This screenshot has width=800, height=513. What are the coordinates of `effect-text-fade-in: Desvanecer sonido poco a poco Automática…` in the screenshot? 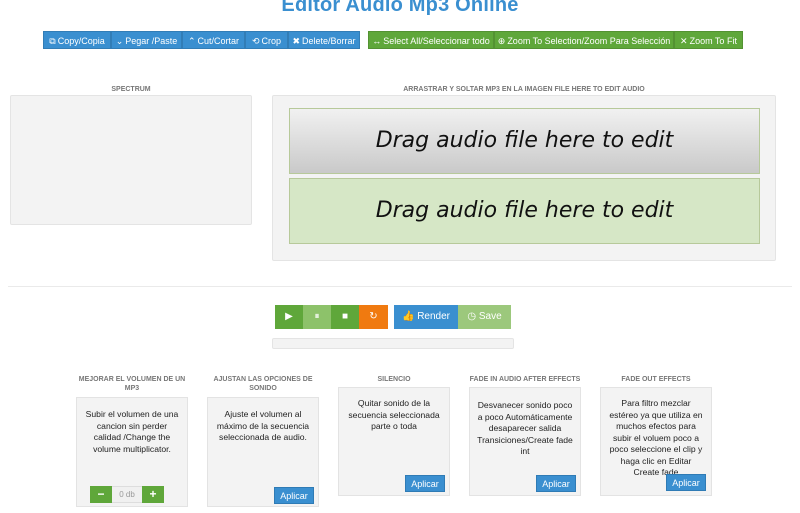 It's located at (525, 428).